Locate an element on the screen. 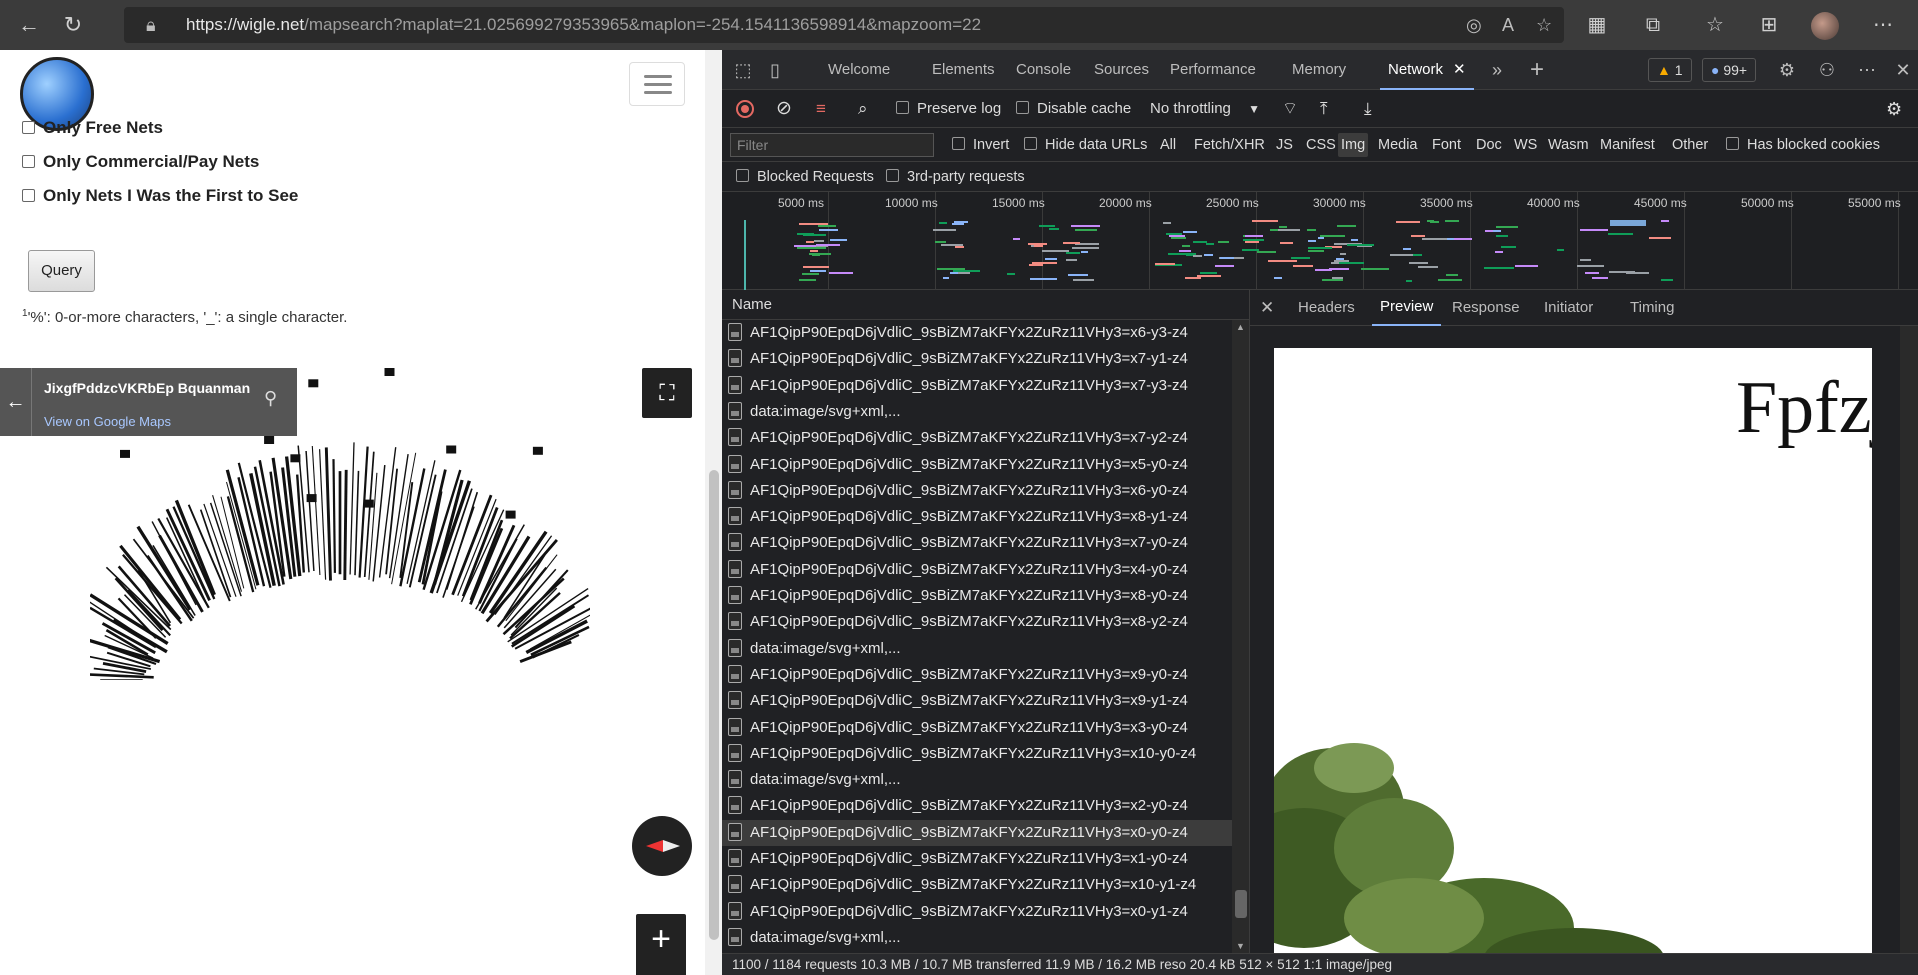 The height and width of the screenshot is (975, 1918). favorite-add-icon: ☆ is located at coordinates (1544, 25).